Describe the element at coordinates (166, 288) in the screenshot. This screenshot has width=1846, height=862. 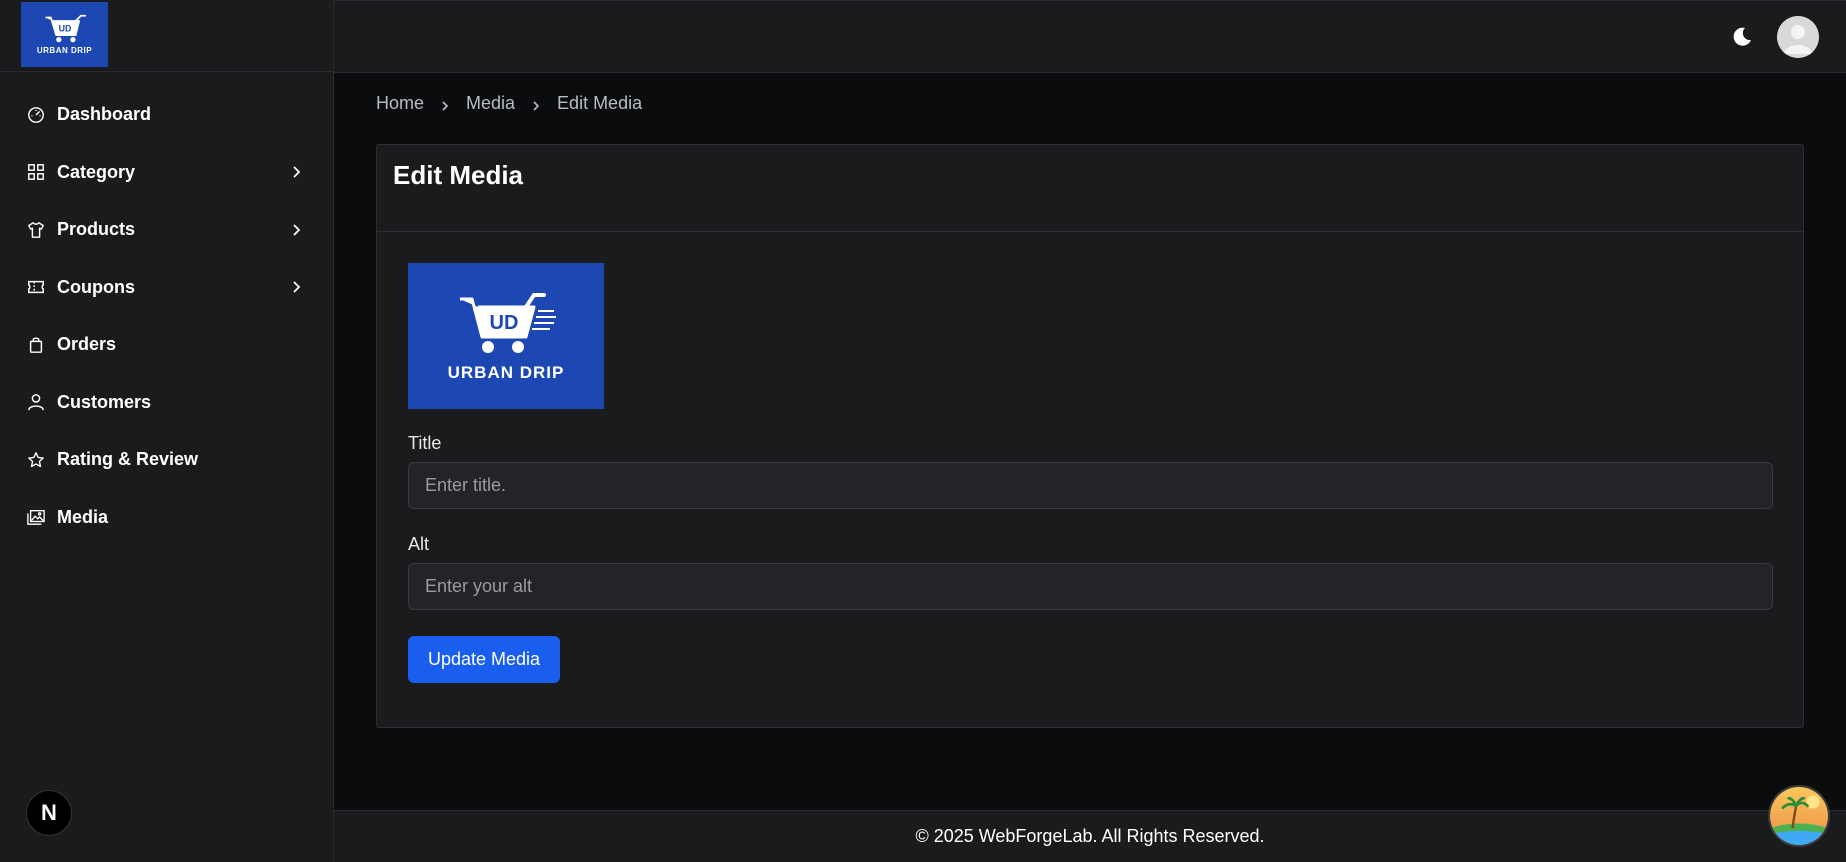
I see `sidebar-item-coupons: Coupons` at that location.